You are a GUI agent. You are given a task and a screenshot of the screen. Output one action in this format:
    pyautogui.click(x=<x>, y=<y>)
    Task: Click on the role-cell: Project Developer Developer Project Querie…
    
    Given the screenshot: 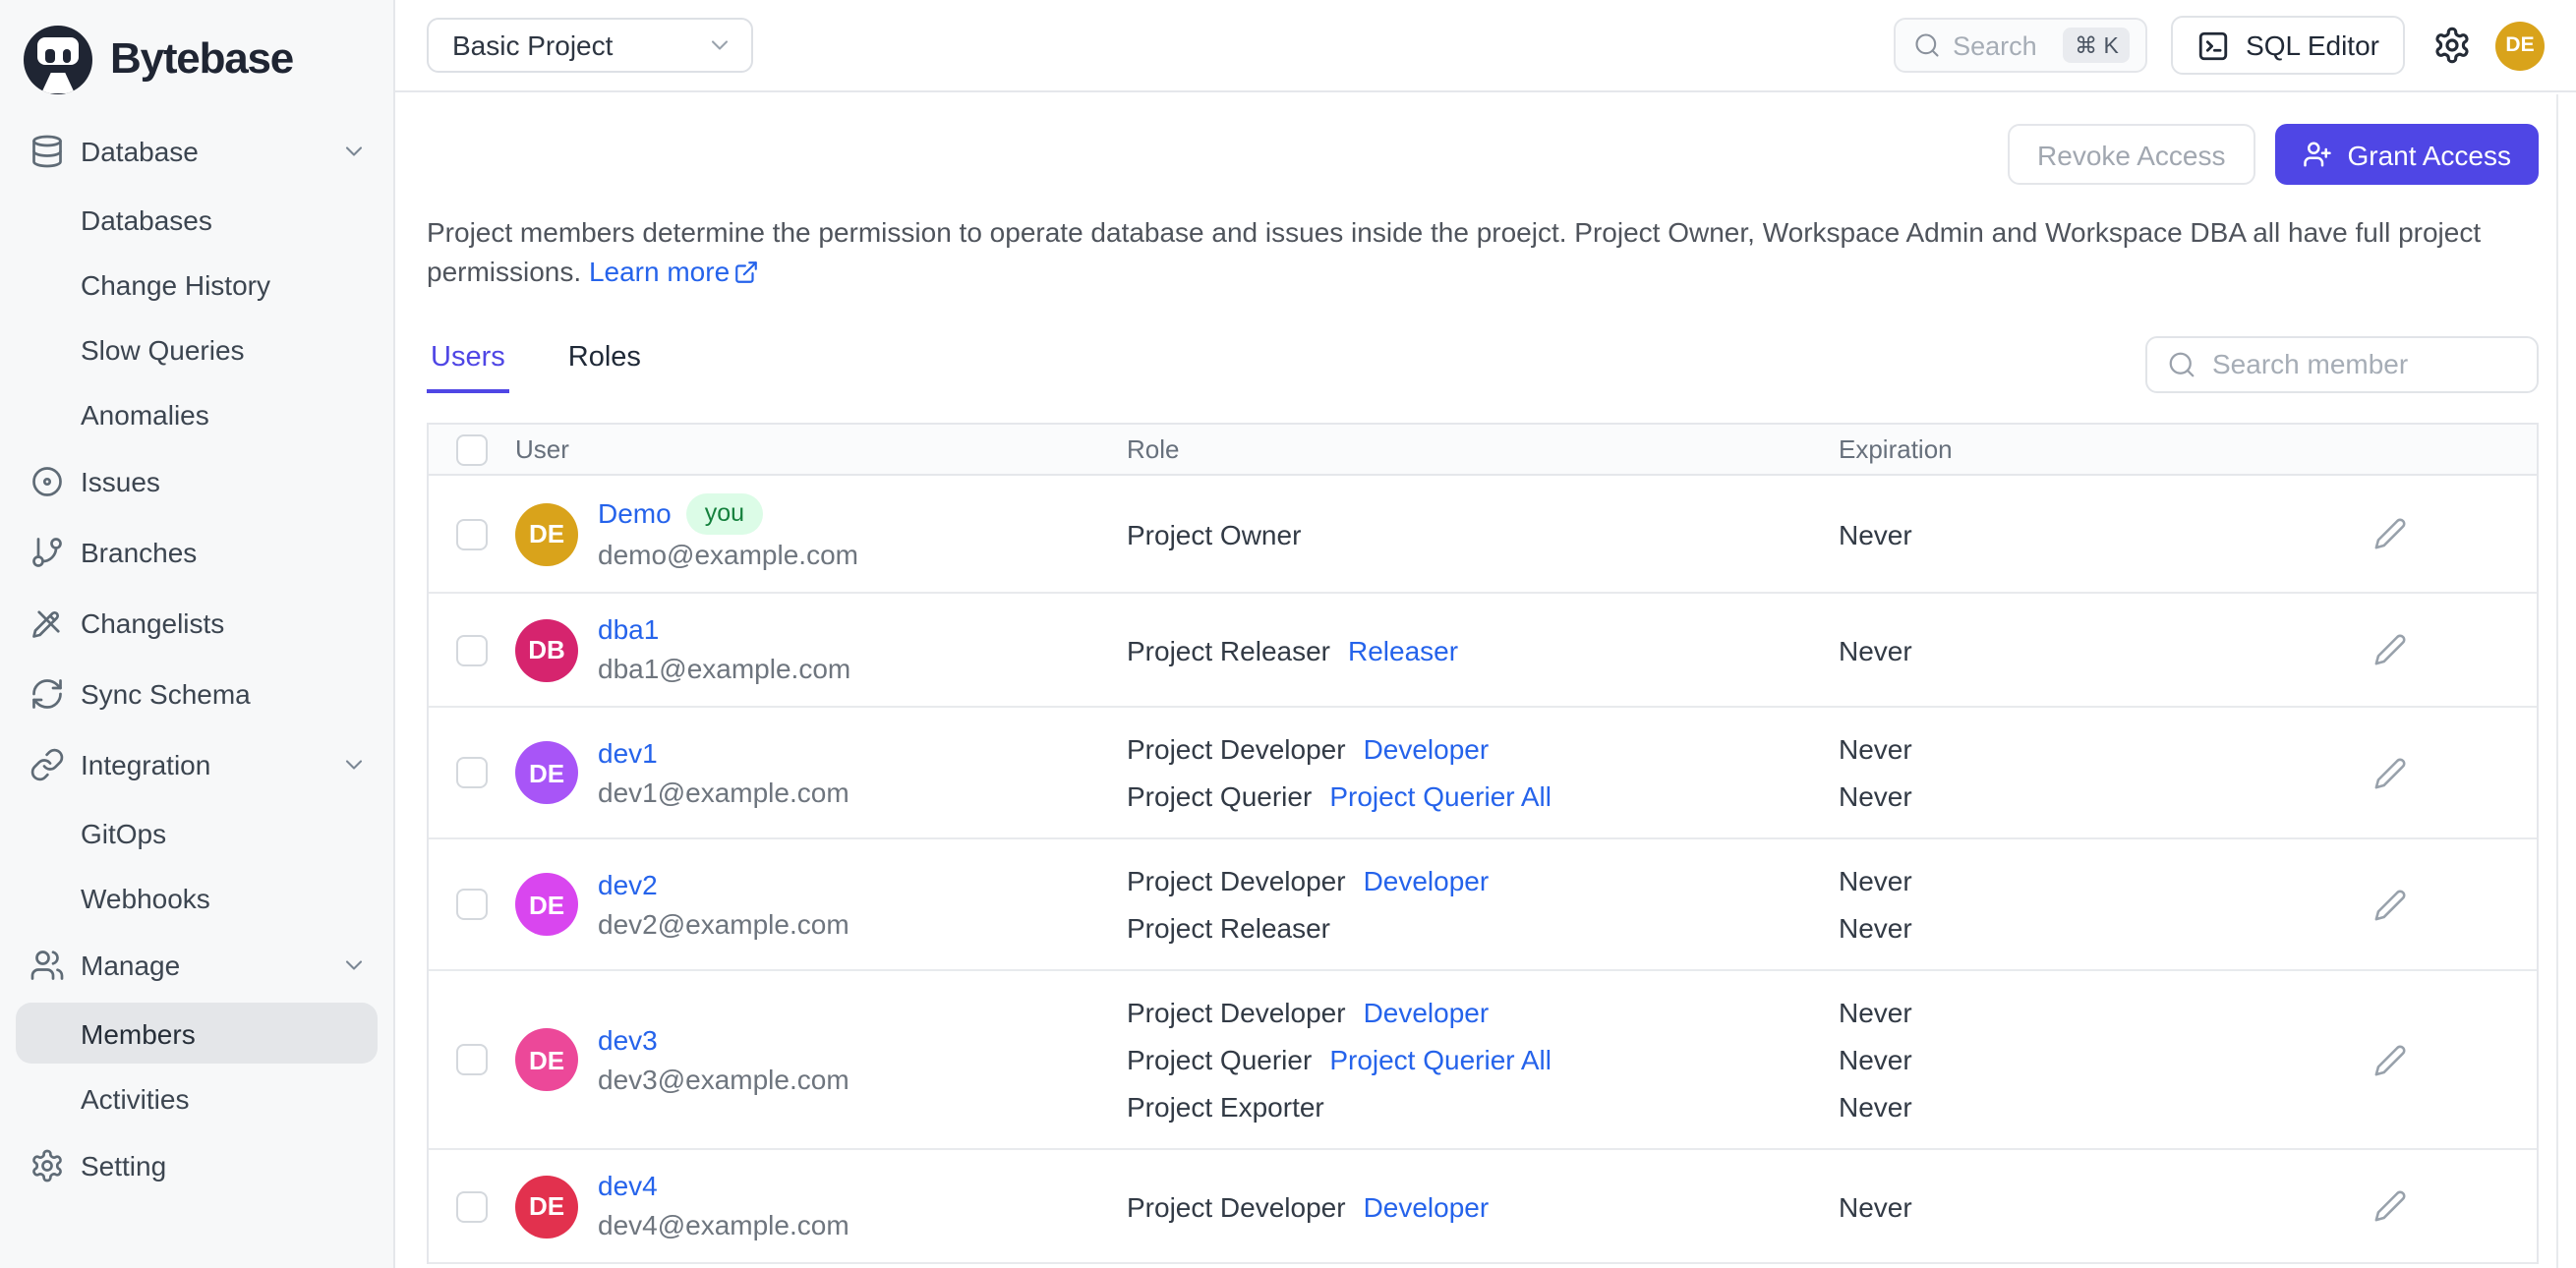 What is the action you would take?
    pyautogui.click(x=1483, y=1059)
    